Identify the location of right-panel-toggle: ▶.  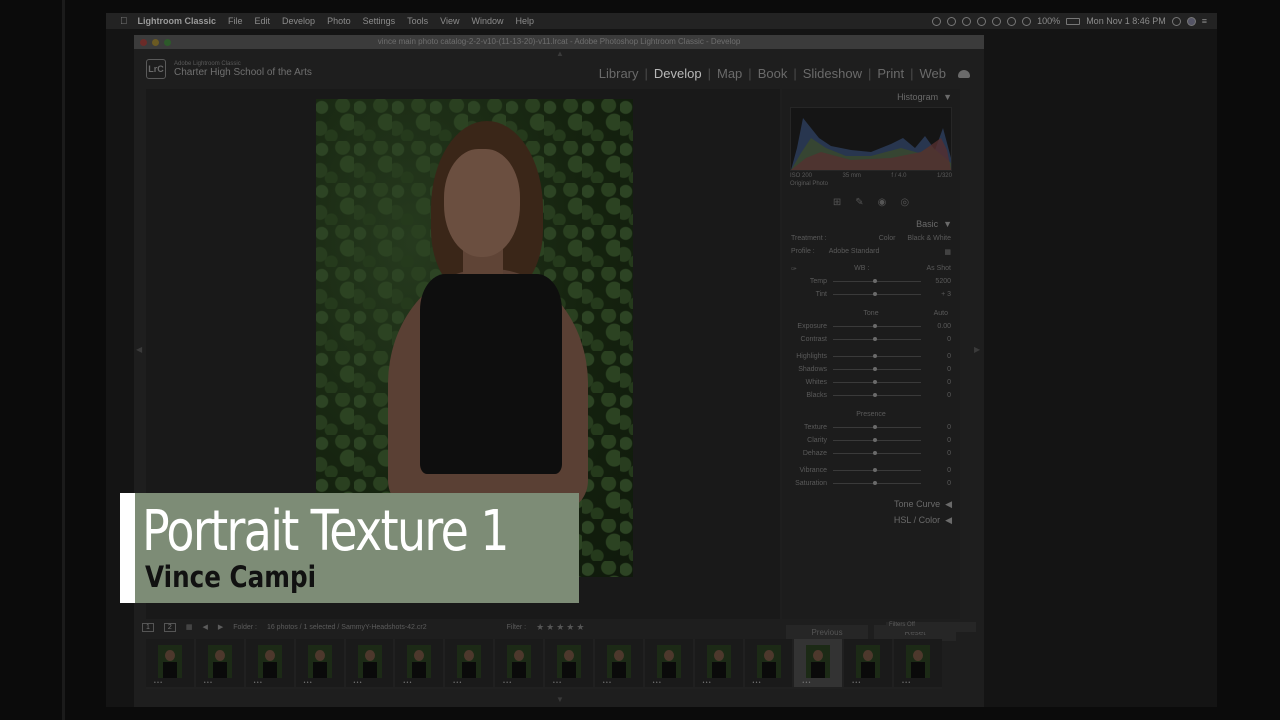
(977, 349).